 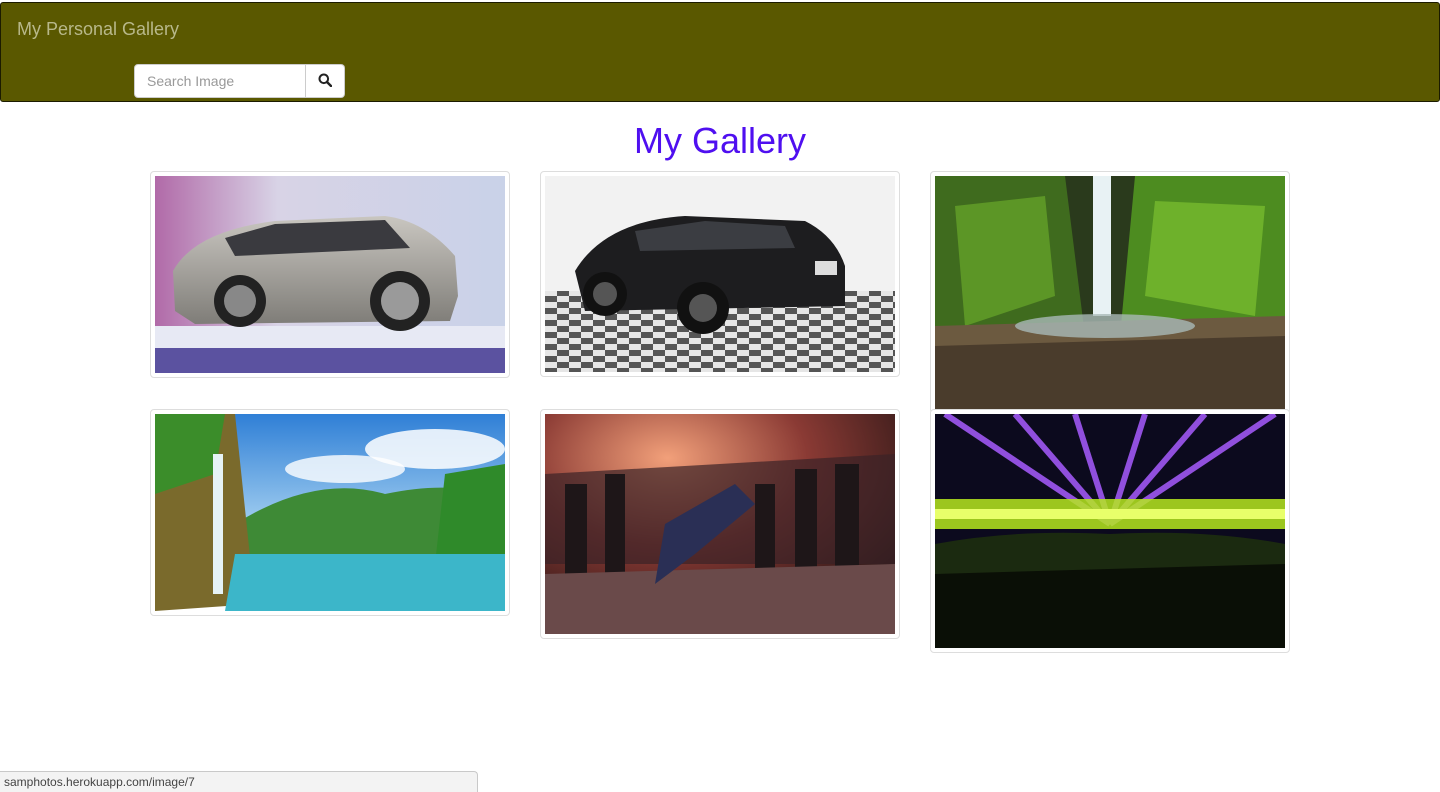 I want to click on page-title: My Gallery, so click(x=720, y=140).